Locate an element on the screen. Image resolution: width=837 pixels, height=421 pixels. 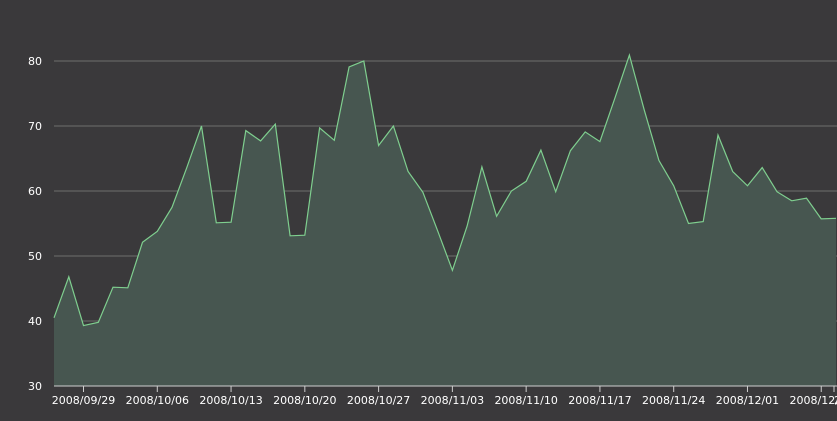
x-tick-label: 2008/10/27 is located at coordinates (378, 400).